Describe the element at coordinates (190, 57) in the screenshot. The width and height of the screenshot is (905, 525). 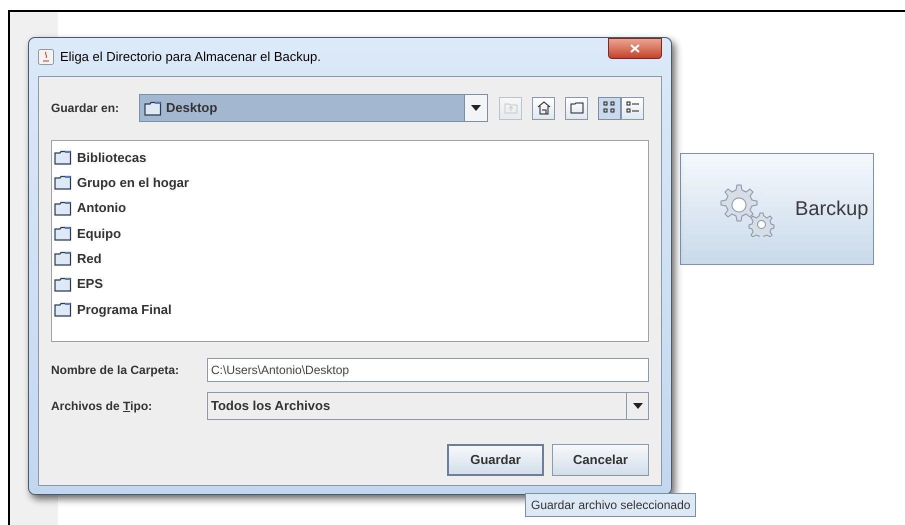
I see `window-title: Eliga el Directorio para Almacenar el Backup.` at that location.